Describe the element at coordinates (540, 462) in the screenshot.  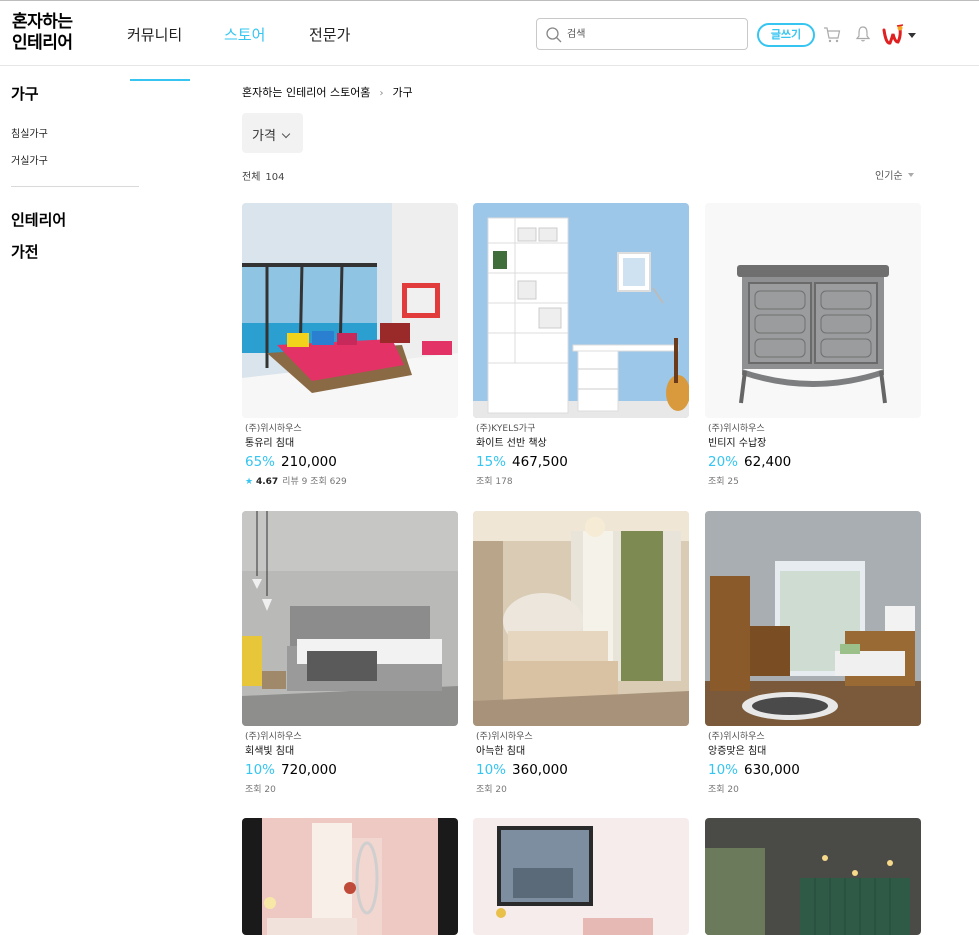
I see `product-price: 467,500` at that location.